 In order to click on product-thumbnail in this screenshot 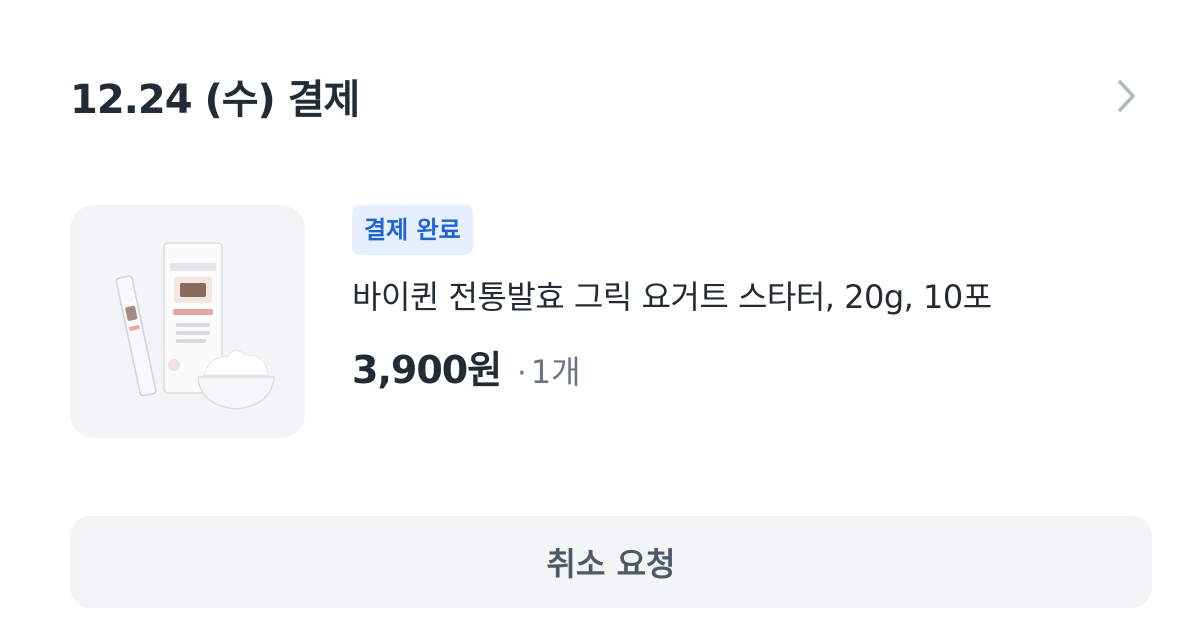, I will do `click(187, 321)`.